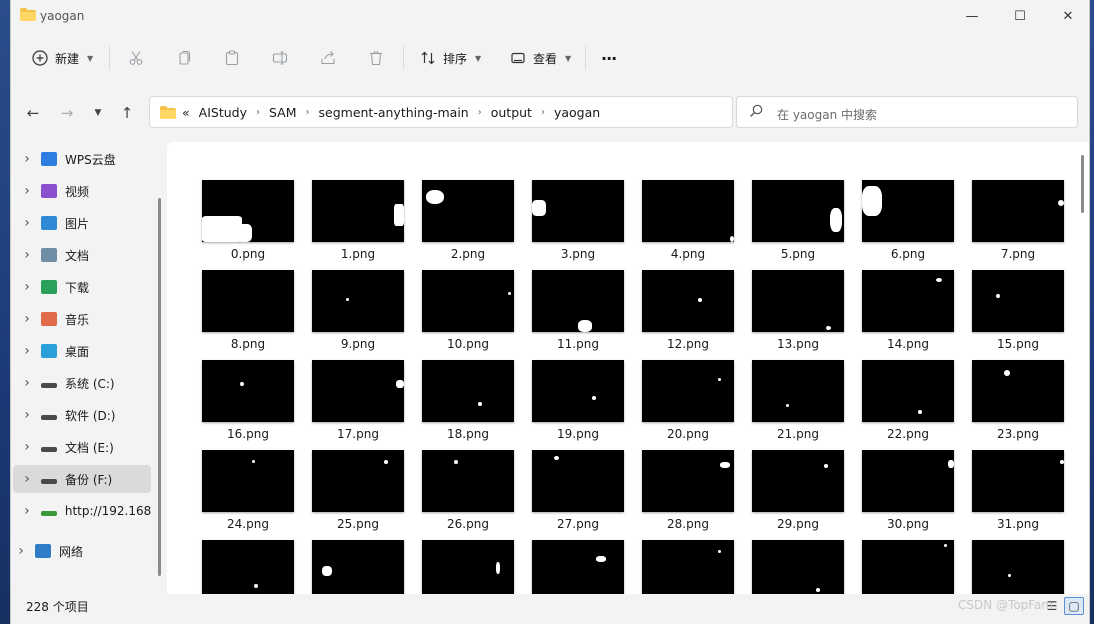 The image size is (1094, 624). What do you see at coordinates (908, 220) in the screenshot?
I see `file-item: 6.png` at bounding box center [908, 220].